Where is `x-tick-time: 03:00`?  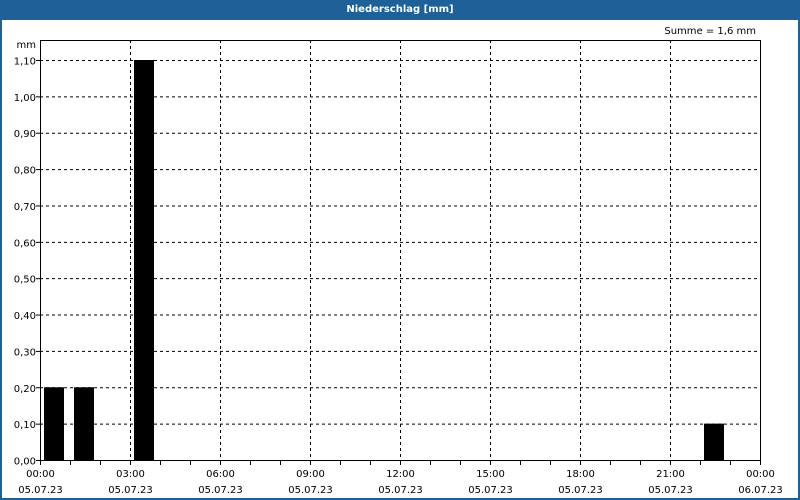 x-tick-time: 03:00 is located at coordinates (130, 474).